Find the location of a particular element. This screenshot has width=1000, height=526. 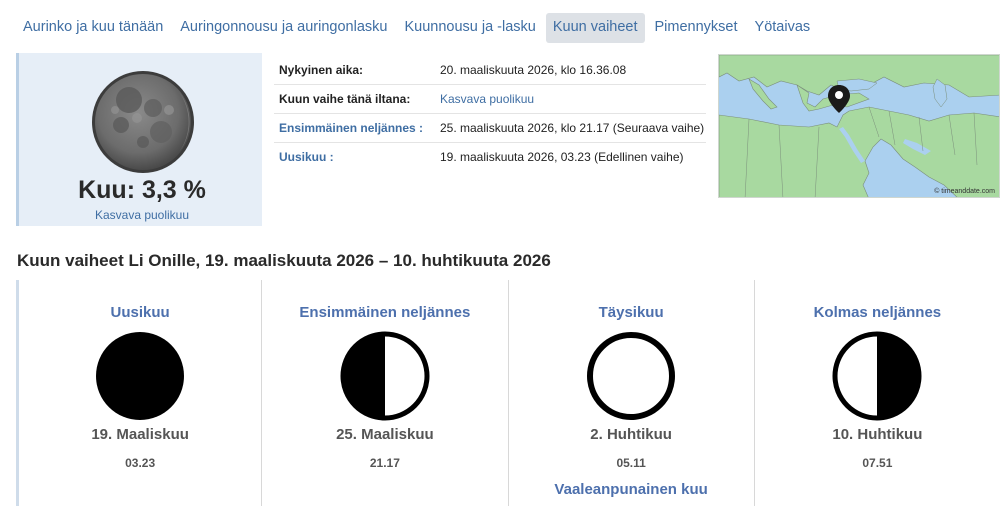

first-quarter-icon is located at coordinates (385, 376).